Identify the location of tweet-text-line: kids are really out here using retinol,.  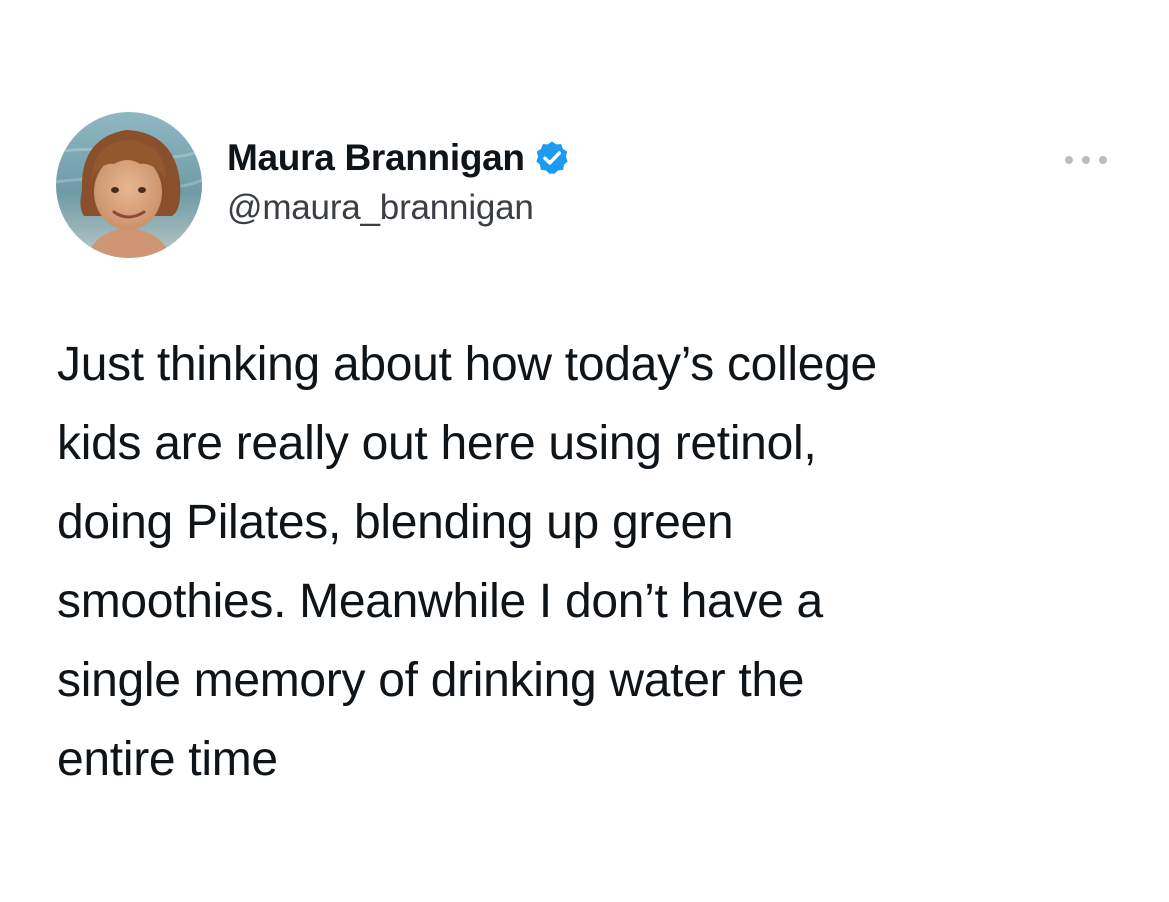
(437, 443).